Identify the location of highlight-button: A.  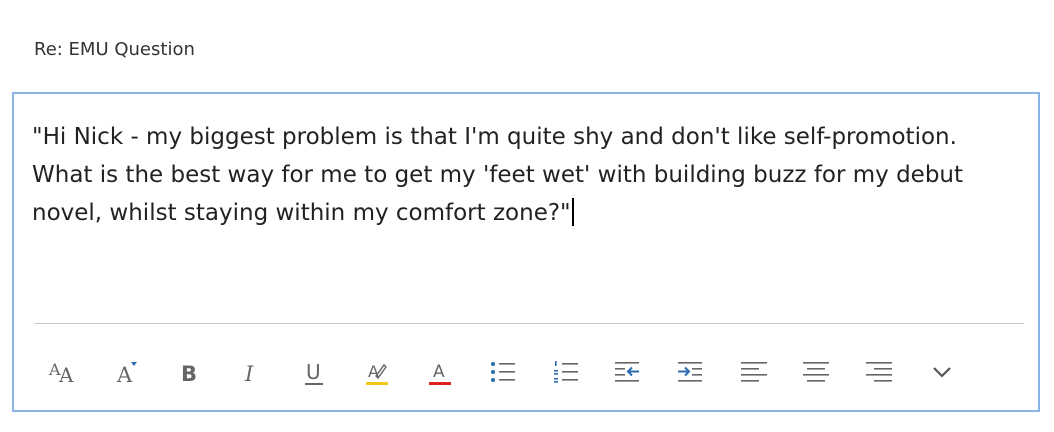
(377, 372).